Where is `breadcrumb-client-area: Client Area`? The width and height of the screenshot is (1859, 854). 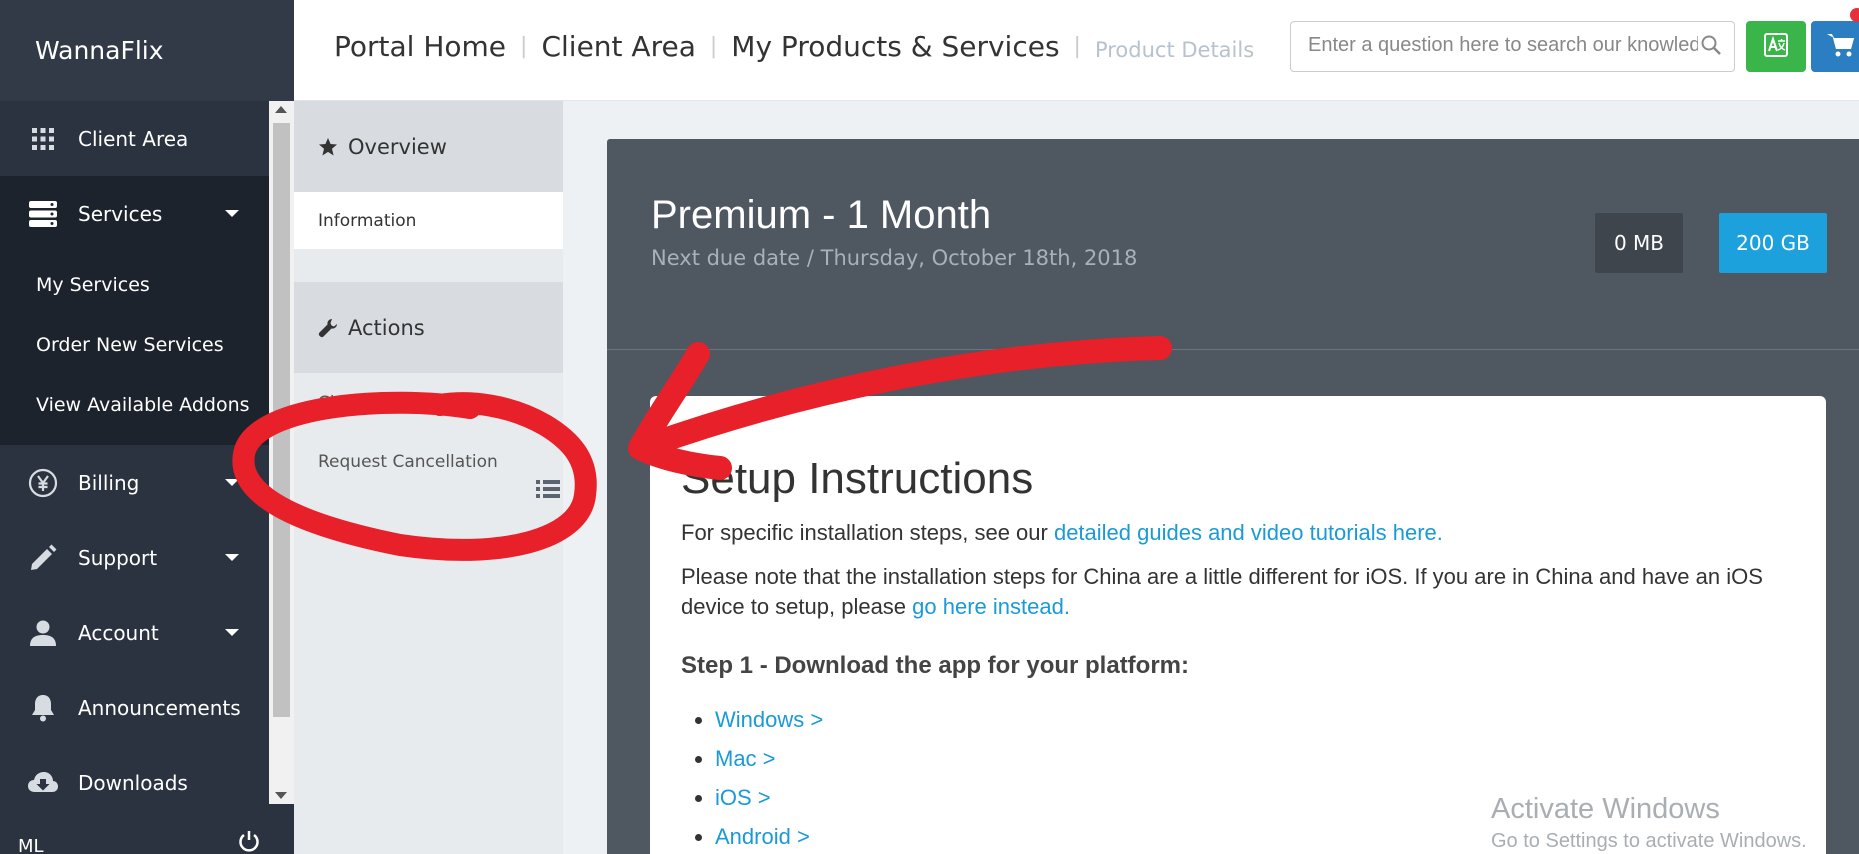 breadcrumb-client-area: Client Area is located at coordinates (618, 46).